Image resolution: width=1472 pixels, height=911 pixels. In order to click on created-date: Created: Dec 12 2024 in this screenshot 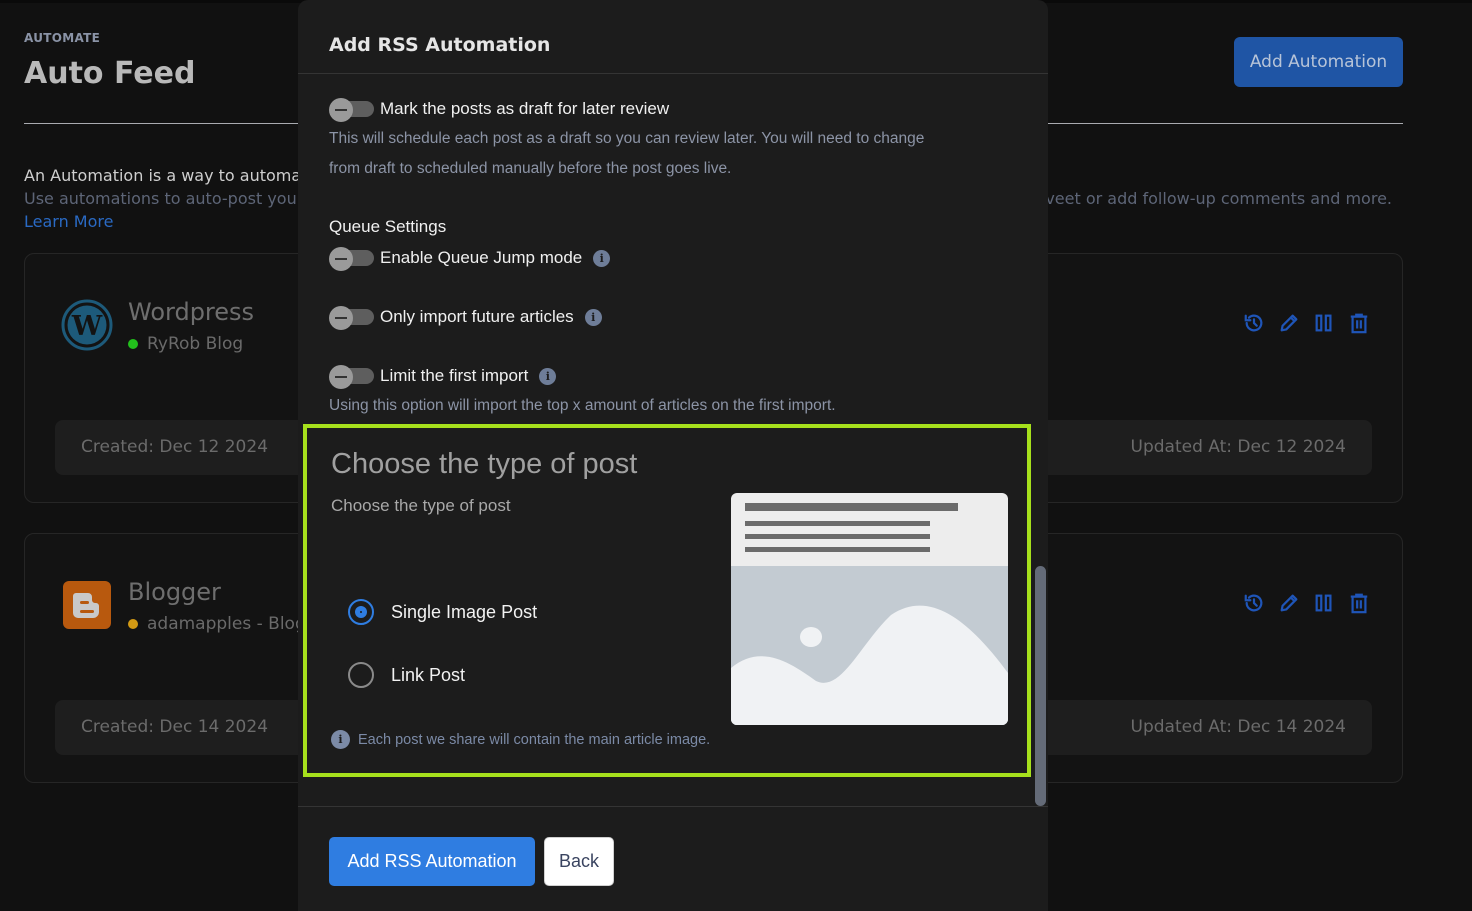, I will do `click(175, 447)`.